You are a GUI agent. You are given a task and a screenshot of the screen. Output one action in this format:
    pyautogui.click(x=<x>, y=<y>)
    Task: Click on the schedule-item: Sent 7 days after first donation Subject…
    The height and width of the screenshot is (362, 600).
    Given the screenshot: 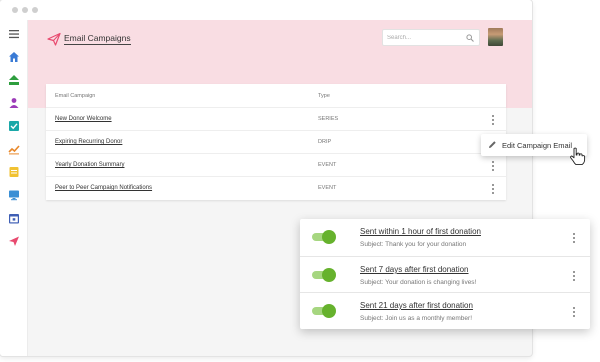 What is the action you would take?
    pyautogui.click(x=445, y=274)
    